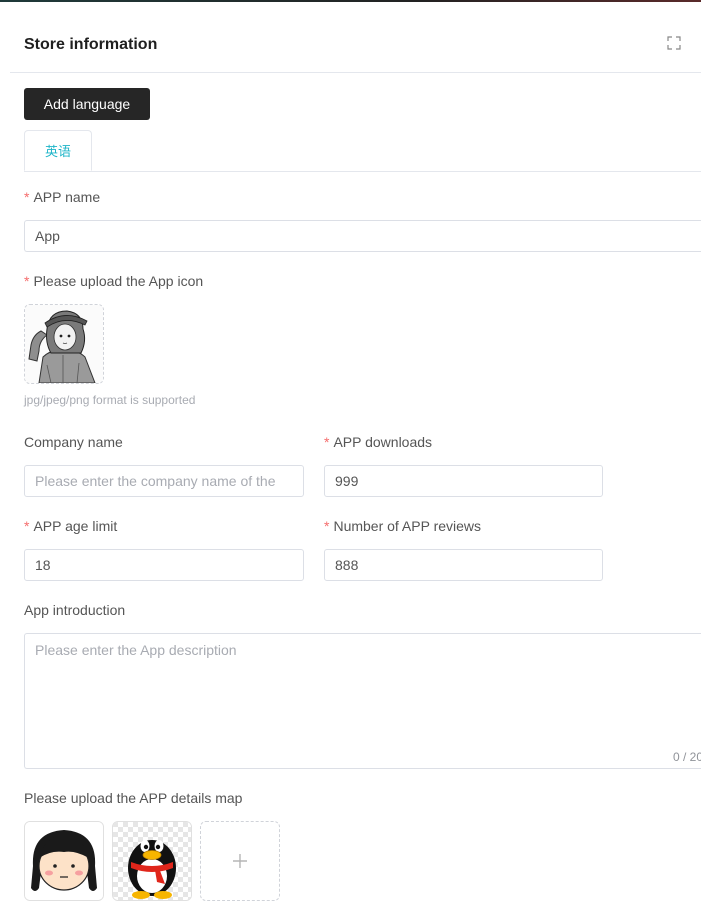 This screenshot has width=701, height=904. What do you see at coordinates (62, 197) in the screenshot?
I see `app-name-label: * APP name` at bounding box center [62, 197].